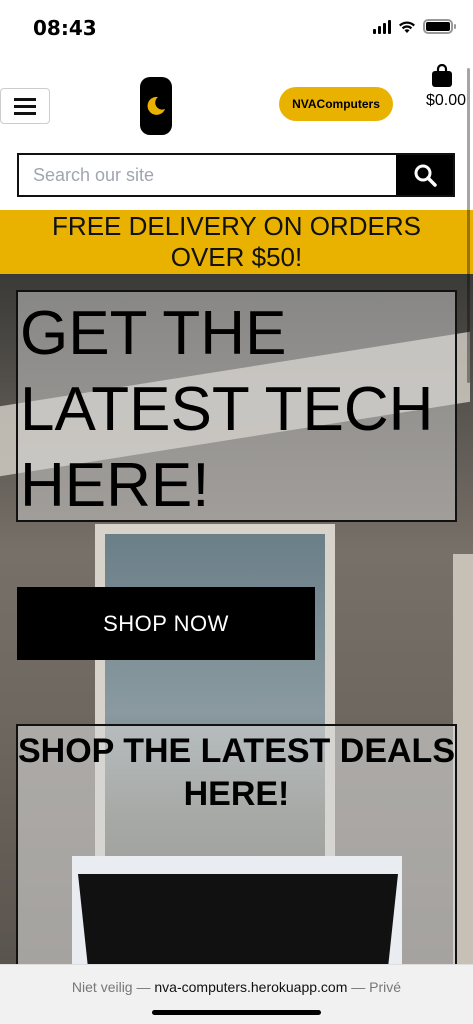  I want to click on hamburger-icon, so click(25, 99).